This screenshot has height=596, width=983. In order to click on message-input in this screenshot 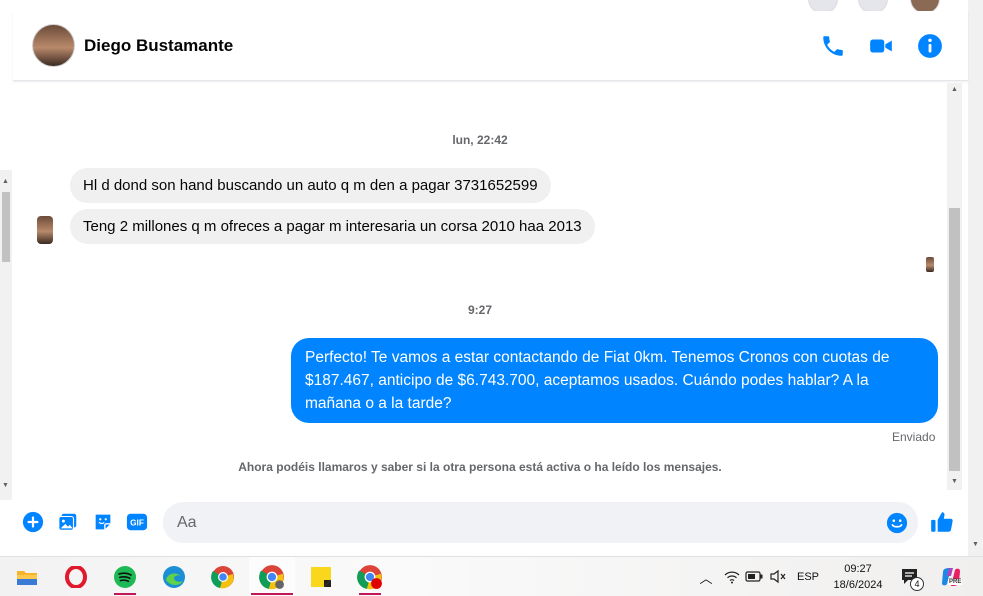, I will do `click(540, 522)`.